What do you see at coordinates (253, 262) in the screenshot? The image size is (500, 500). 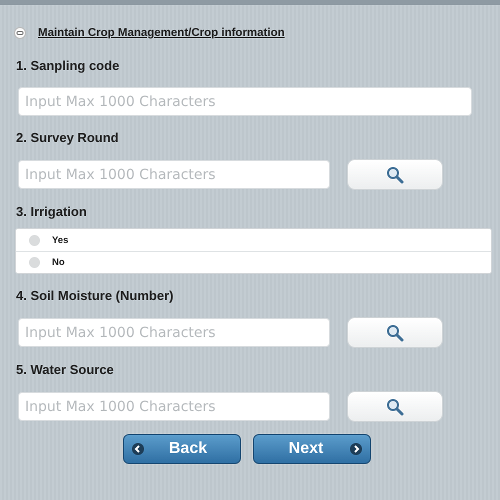 I see `radio-option: No` at bounding box center [253, 262].